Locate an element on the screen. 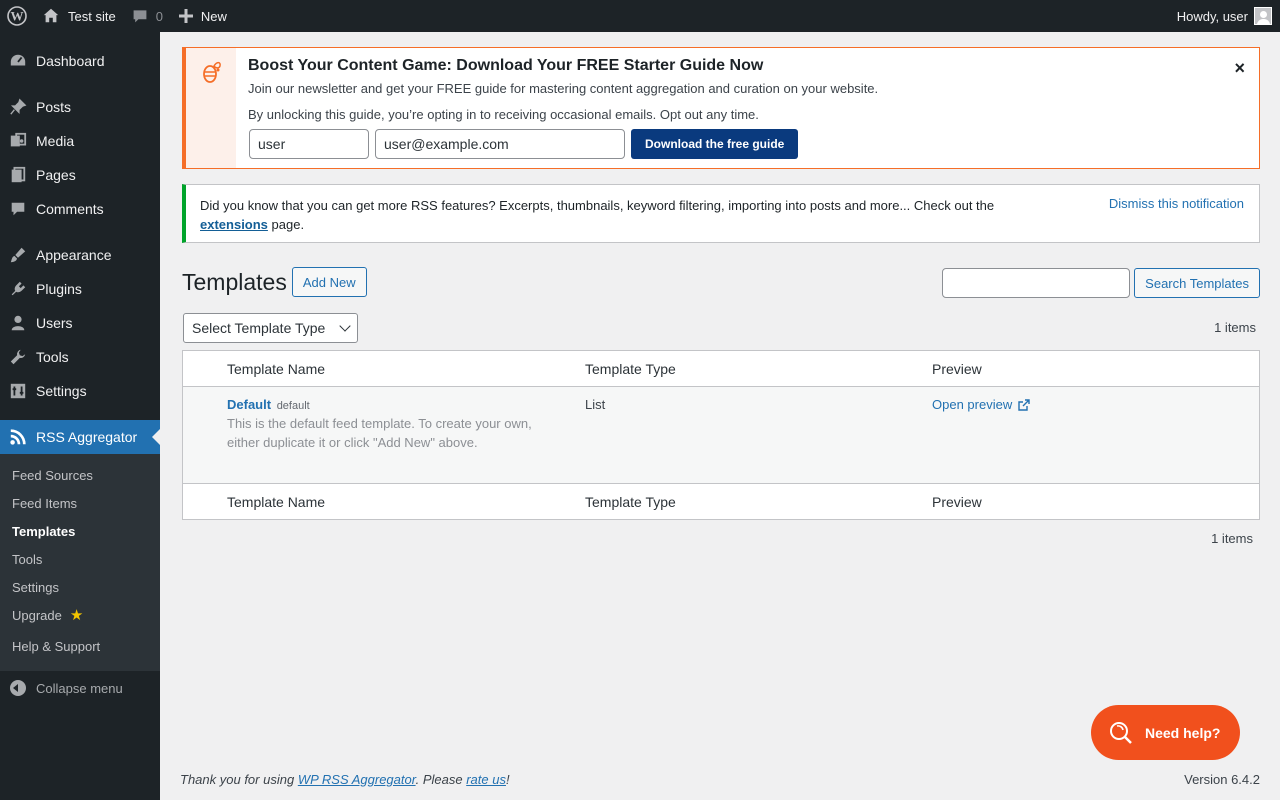  sidebar-item-users: Users is located at coordinates (80, 323).